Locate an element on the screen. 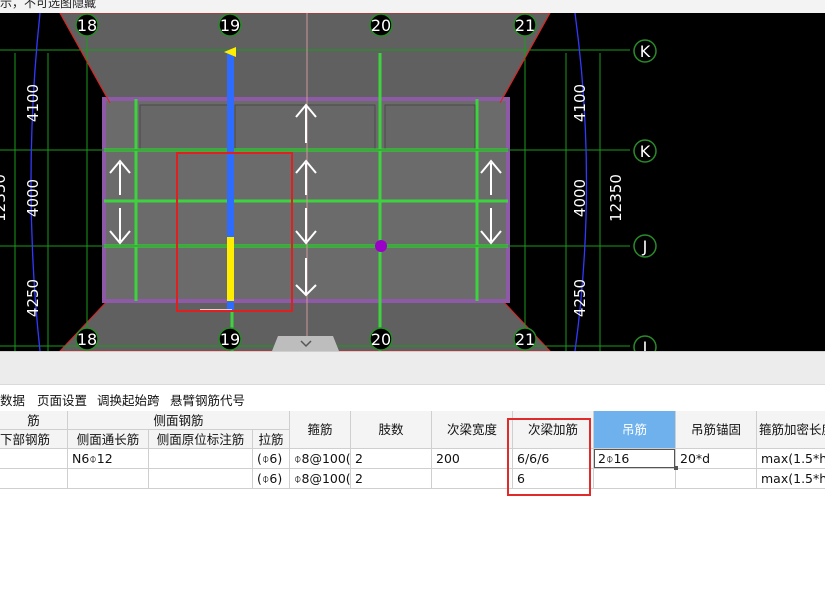 Image resolution: width=825 pixels, height=605 pixels. cell-r2-side-origin is located at coordinates (201, 479).